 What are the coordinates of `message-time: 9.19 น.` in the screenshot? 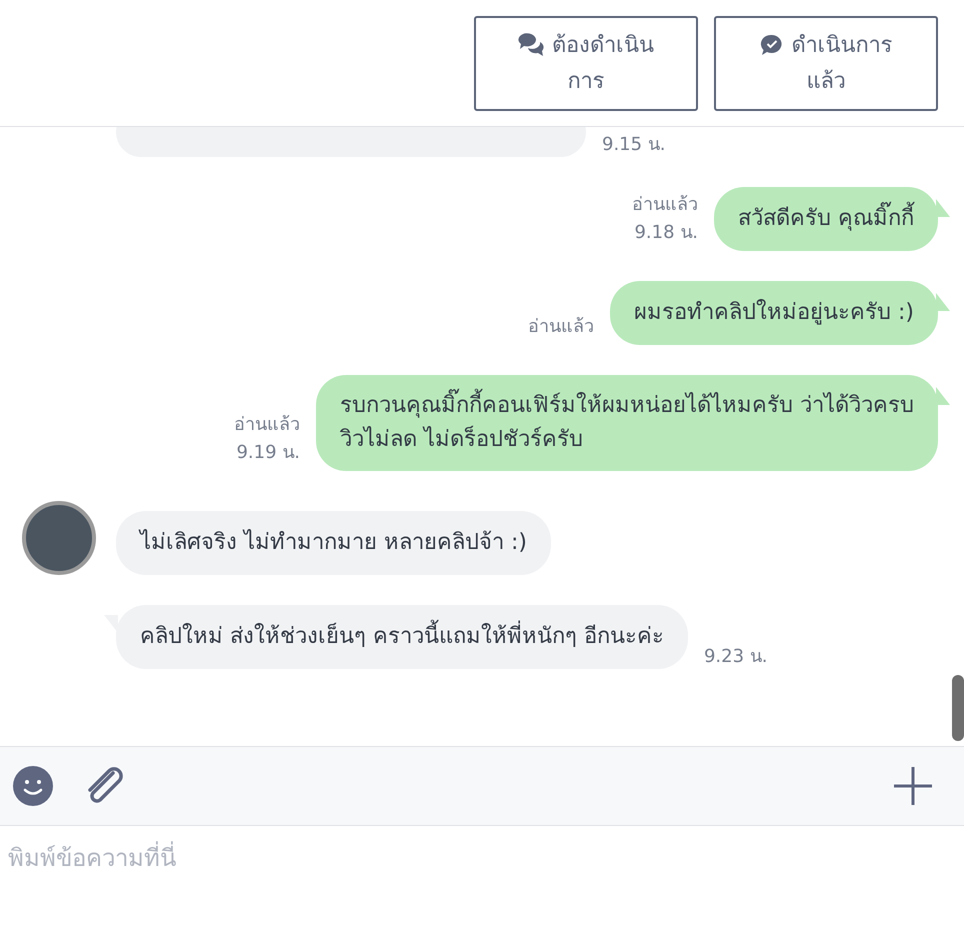 It's located at (268, 453).